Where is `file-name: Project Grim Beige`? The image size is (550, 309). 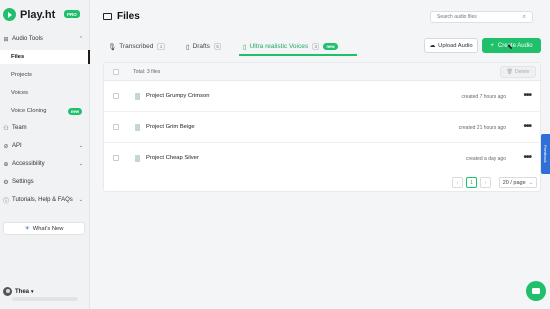 file-name: Project Grim Beige is located at coordinates (170, 127).